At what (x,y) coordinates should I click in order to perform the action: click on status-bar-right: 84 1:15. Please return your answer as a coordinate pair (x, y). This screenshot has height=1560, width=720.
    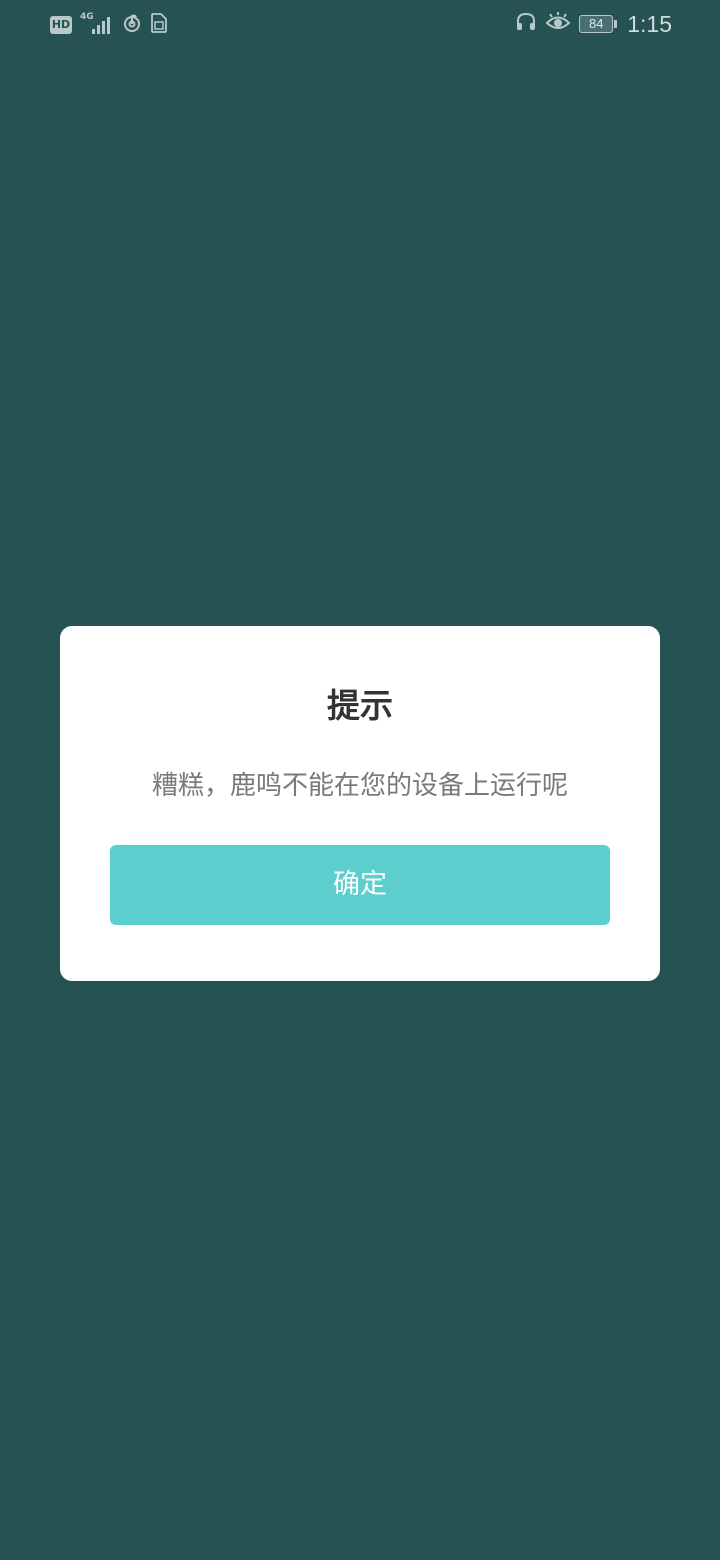
    Looking at the image, I should click on (593, 24).